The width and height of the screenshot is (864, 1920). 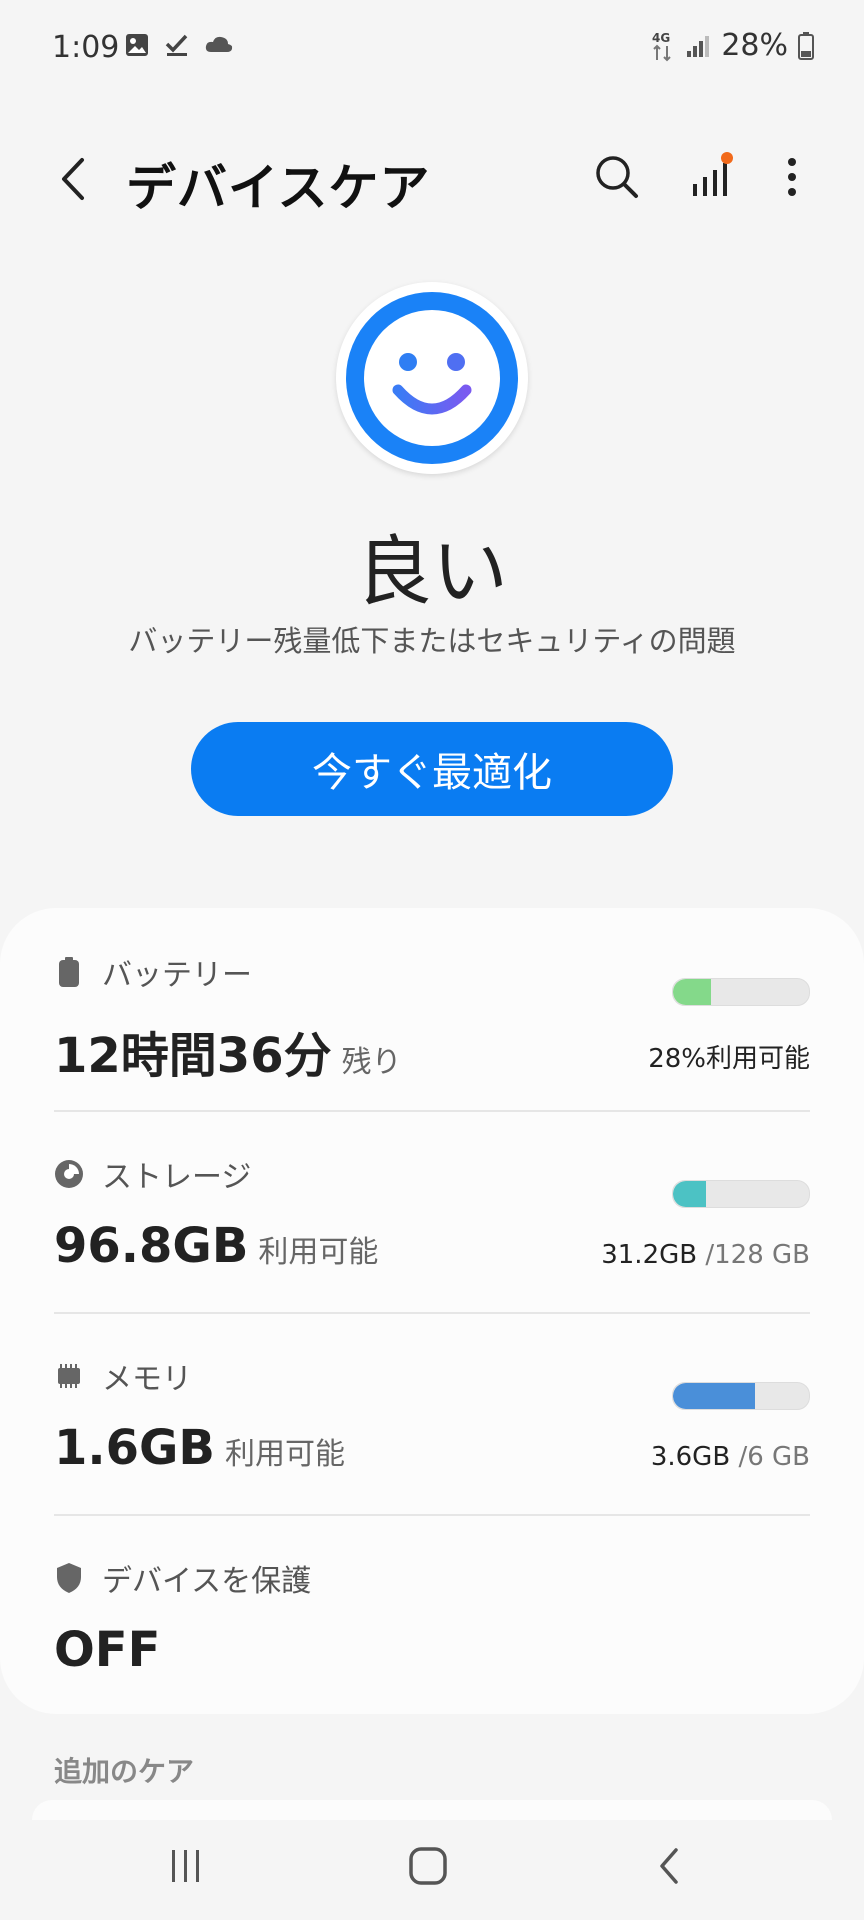 I want to click on back-arrow-icon, so click(x=669, y=1866).